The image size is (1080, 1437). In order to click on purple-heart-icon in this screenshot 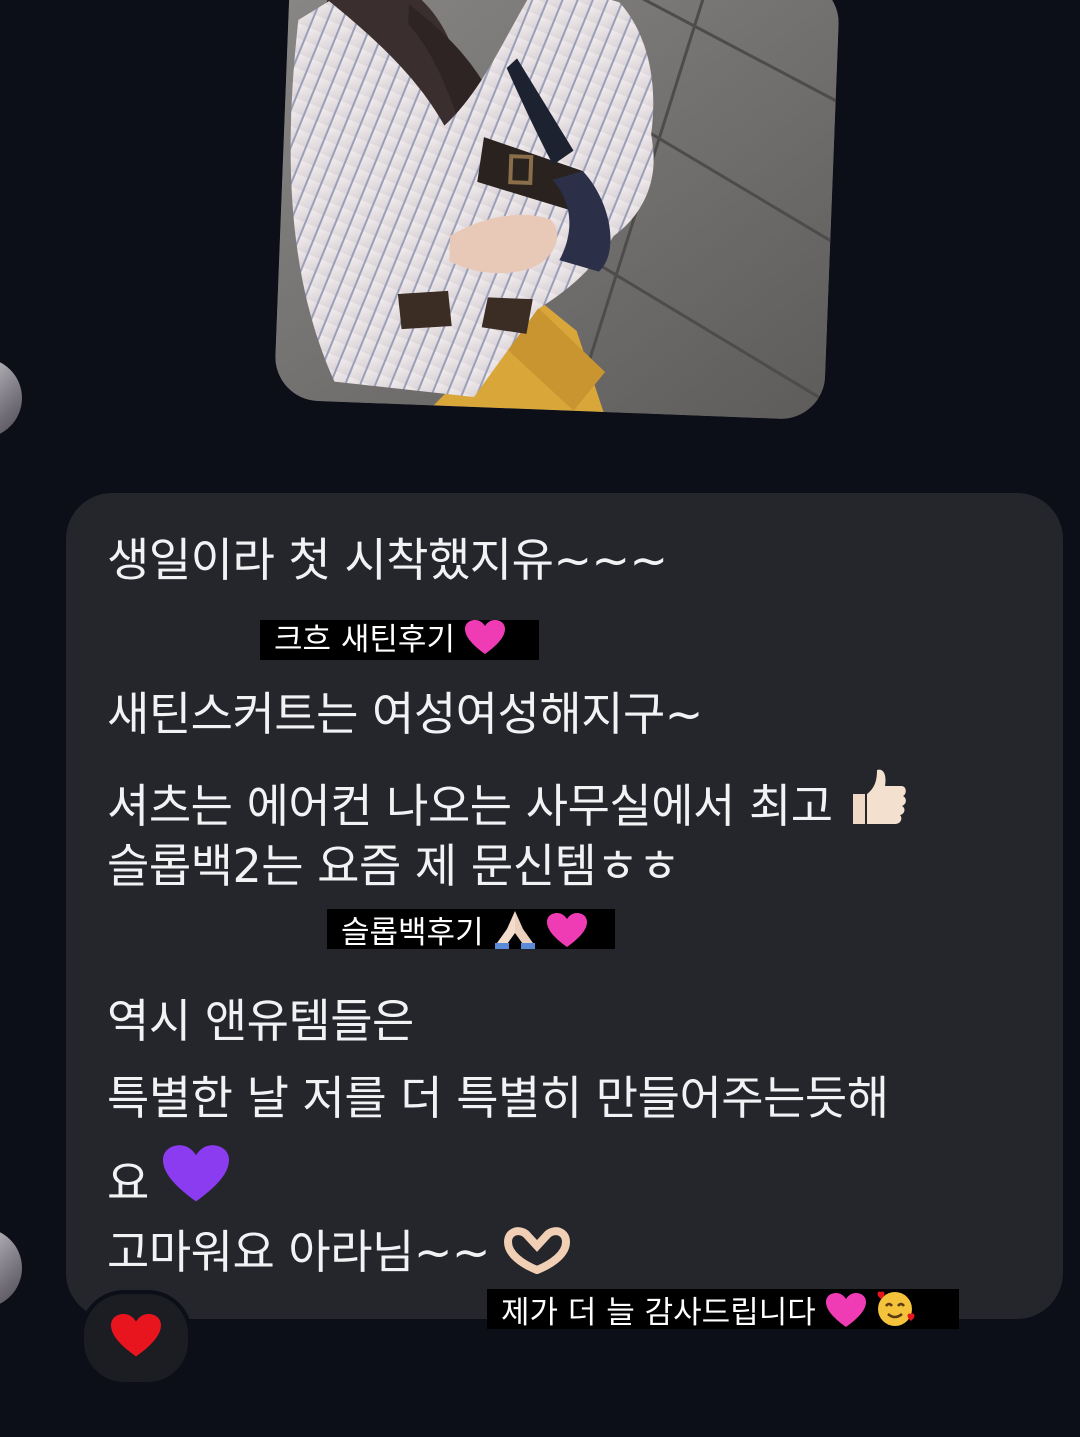, I will do `click(195, 1178)`.